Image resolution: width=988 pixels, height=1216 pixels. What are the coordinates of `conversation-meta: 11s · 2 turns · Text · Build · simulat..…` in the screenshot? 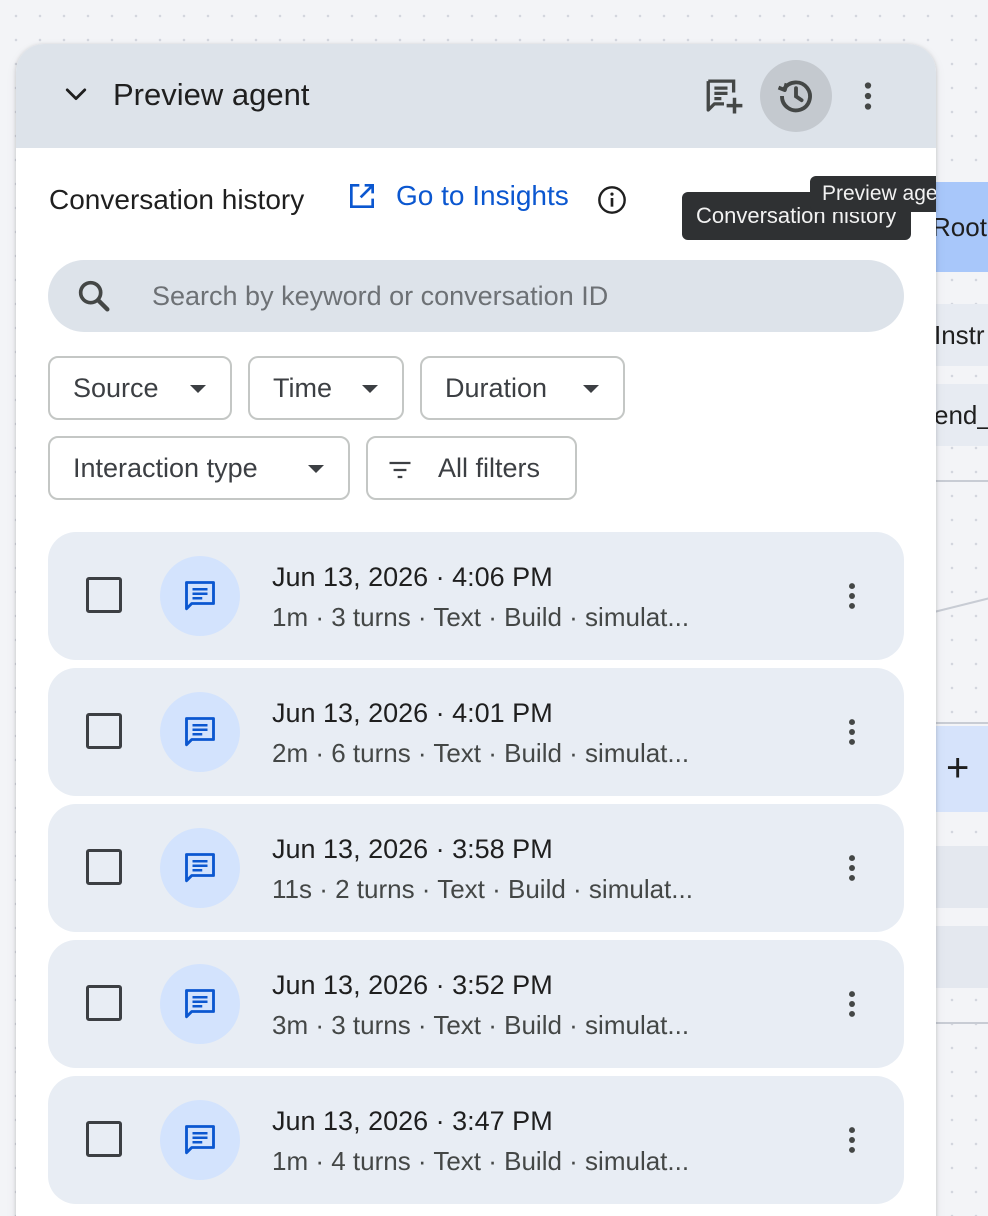 It's located at (482, 889).